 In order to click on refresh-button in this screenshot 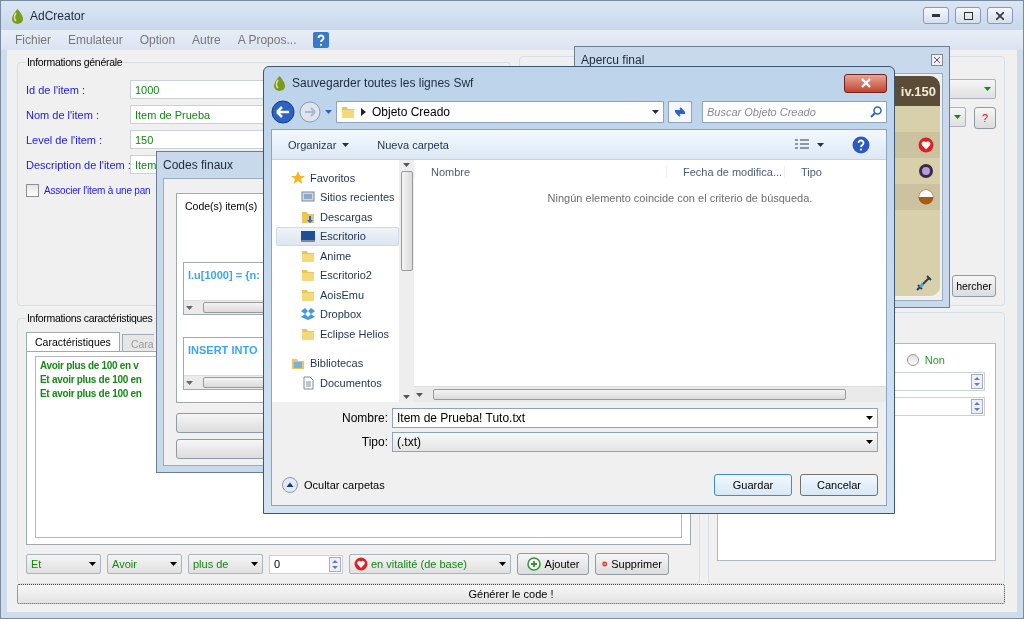, I will do `click(680, 112)`.